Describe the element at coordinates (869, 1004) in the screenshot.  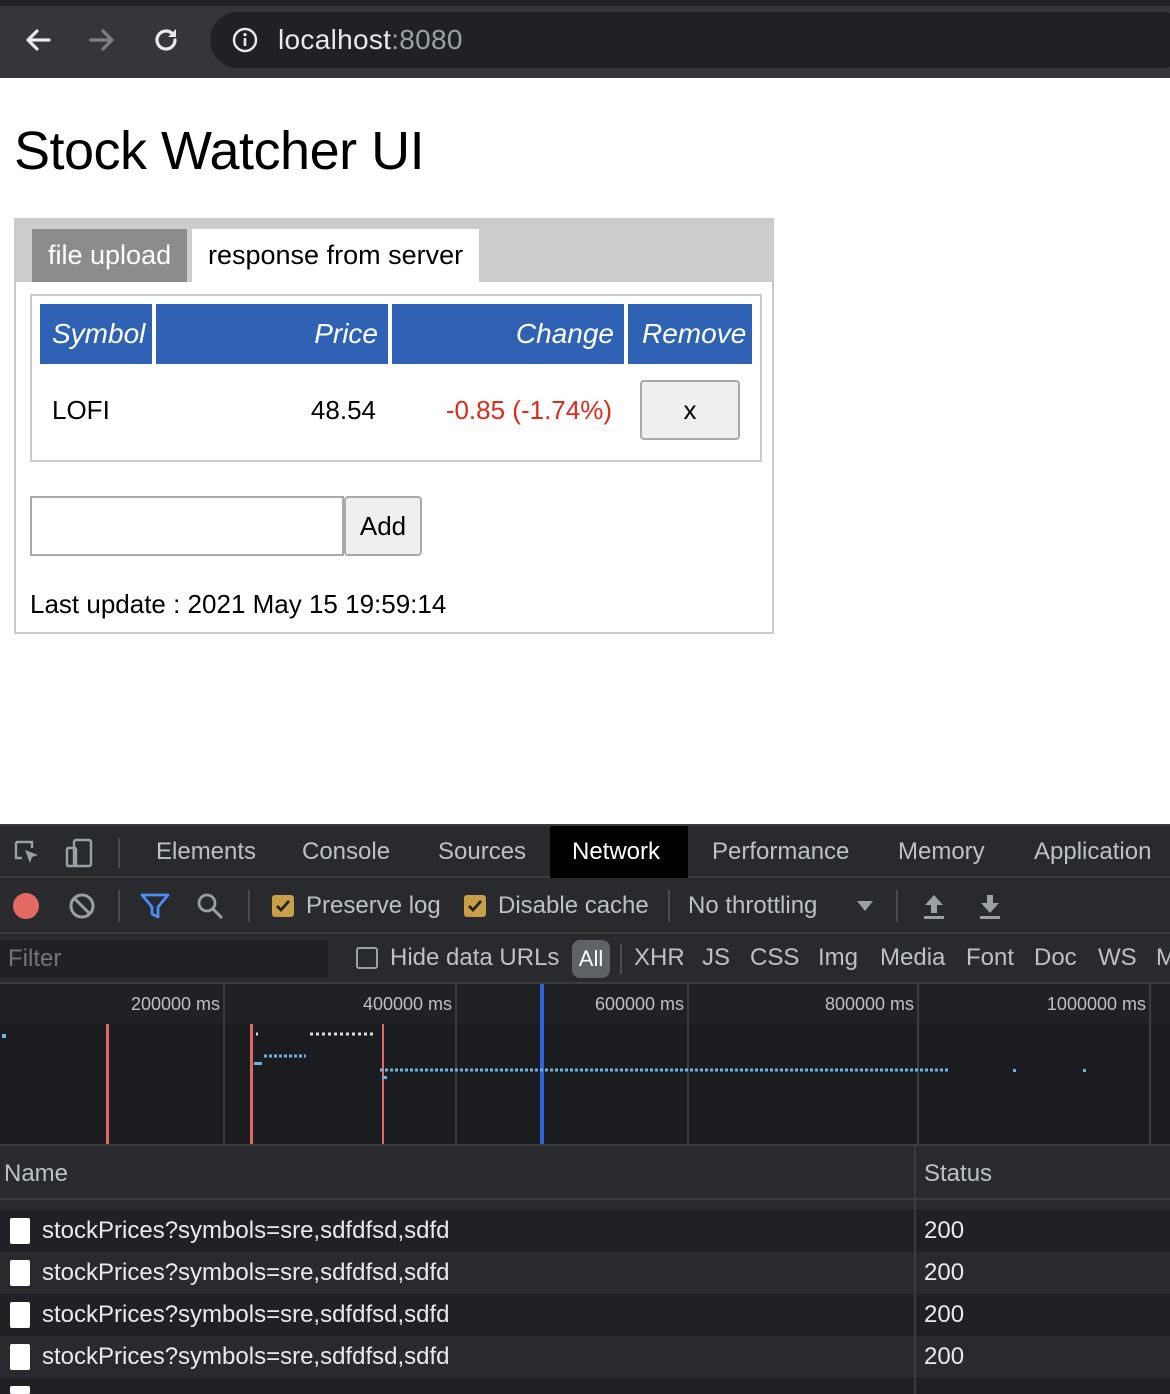
I see `timeline-tick-label: 800000 ms` at that location.